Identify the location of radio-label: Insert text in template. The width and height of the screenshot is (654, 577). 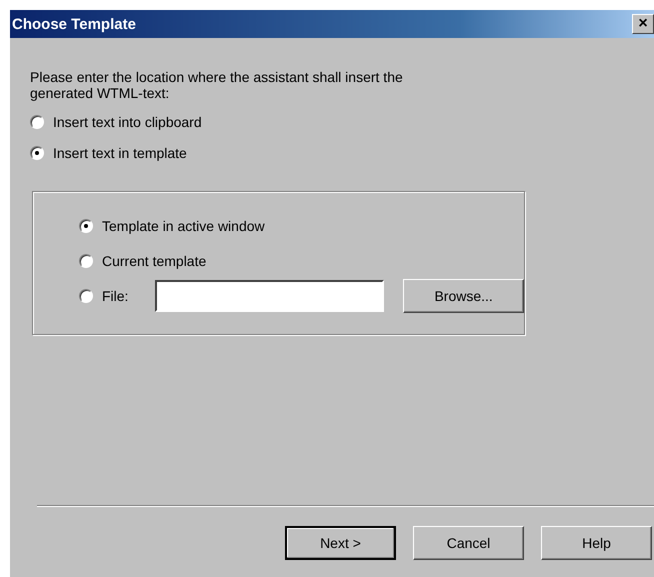
(120, 152).